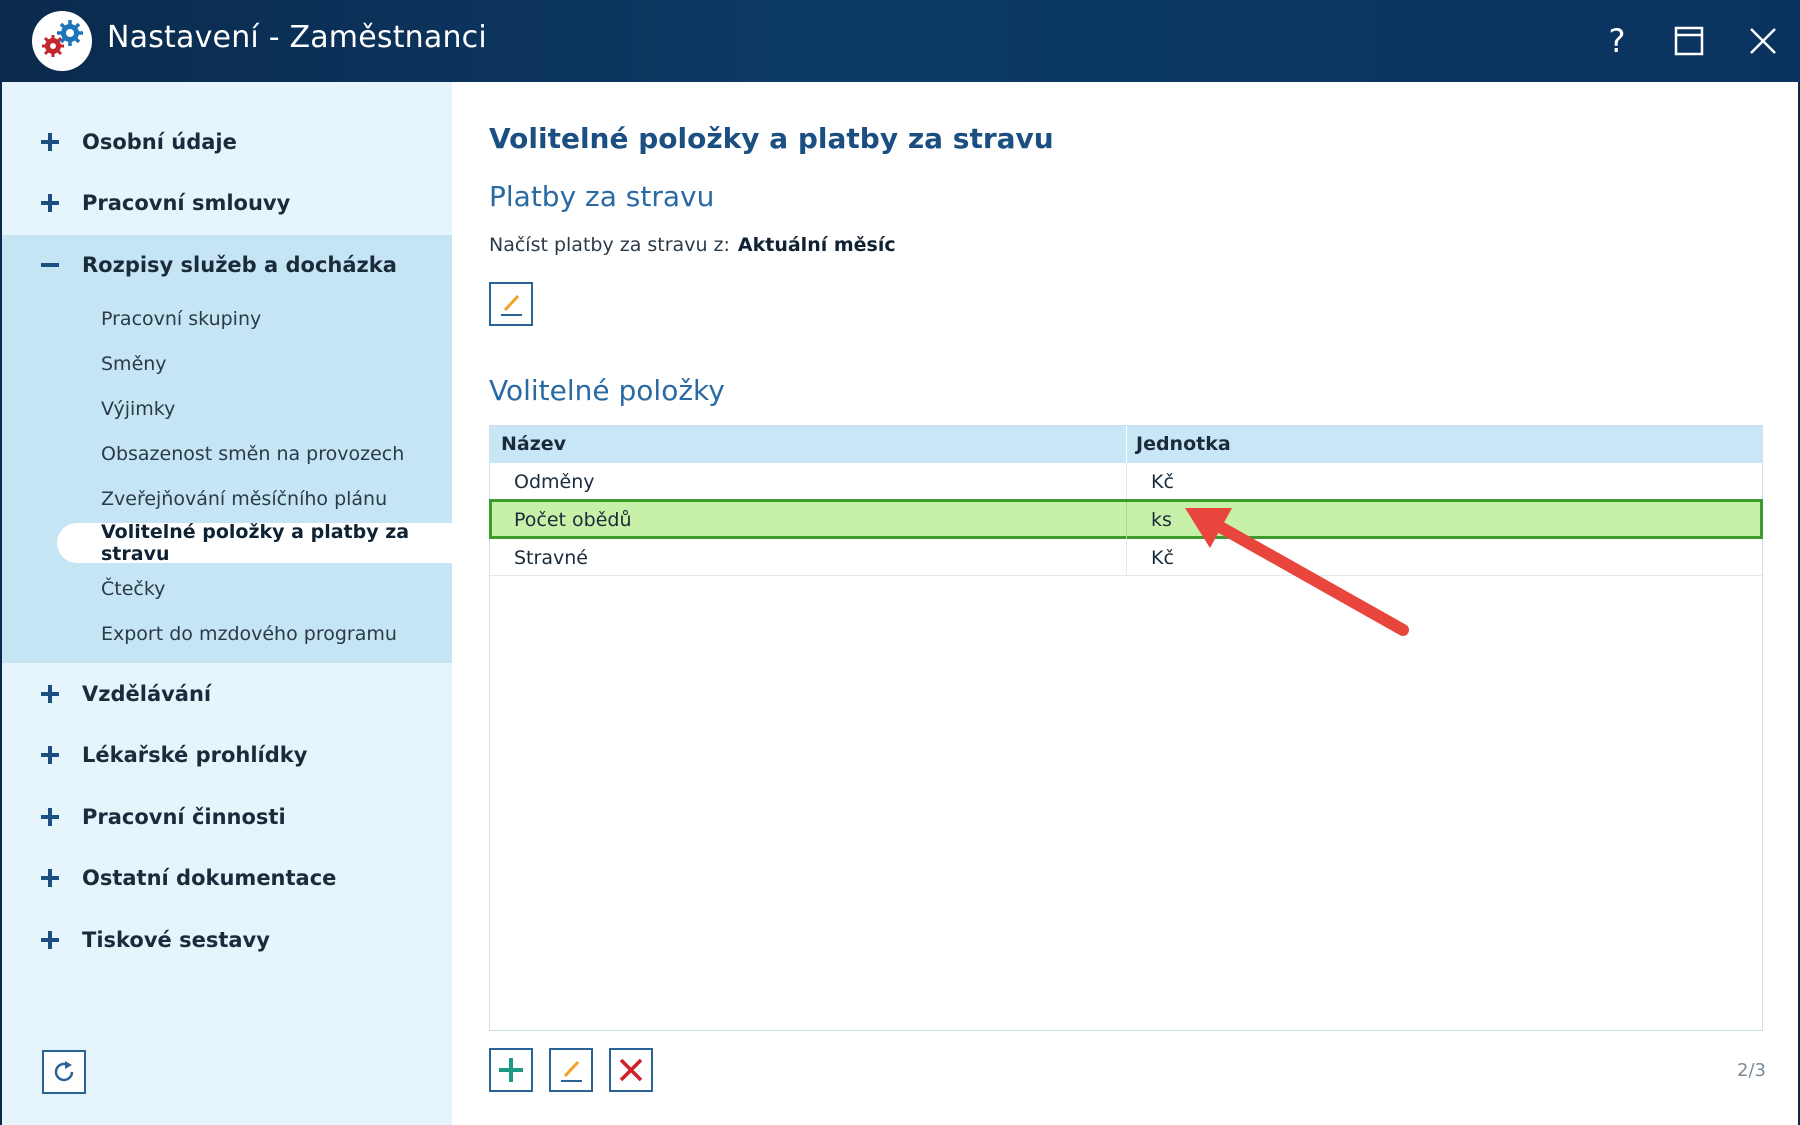 This screenshot has height=1125, width=1800. What do you see at coordinates (62, 41) in the screenshot?
I see `gears-icon` at bounding box center [62, 41].